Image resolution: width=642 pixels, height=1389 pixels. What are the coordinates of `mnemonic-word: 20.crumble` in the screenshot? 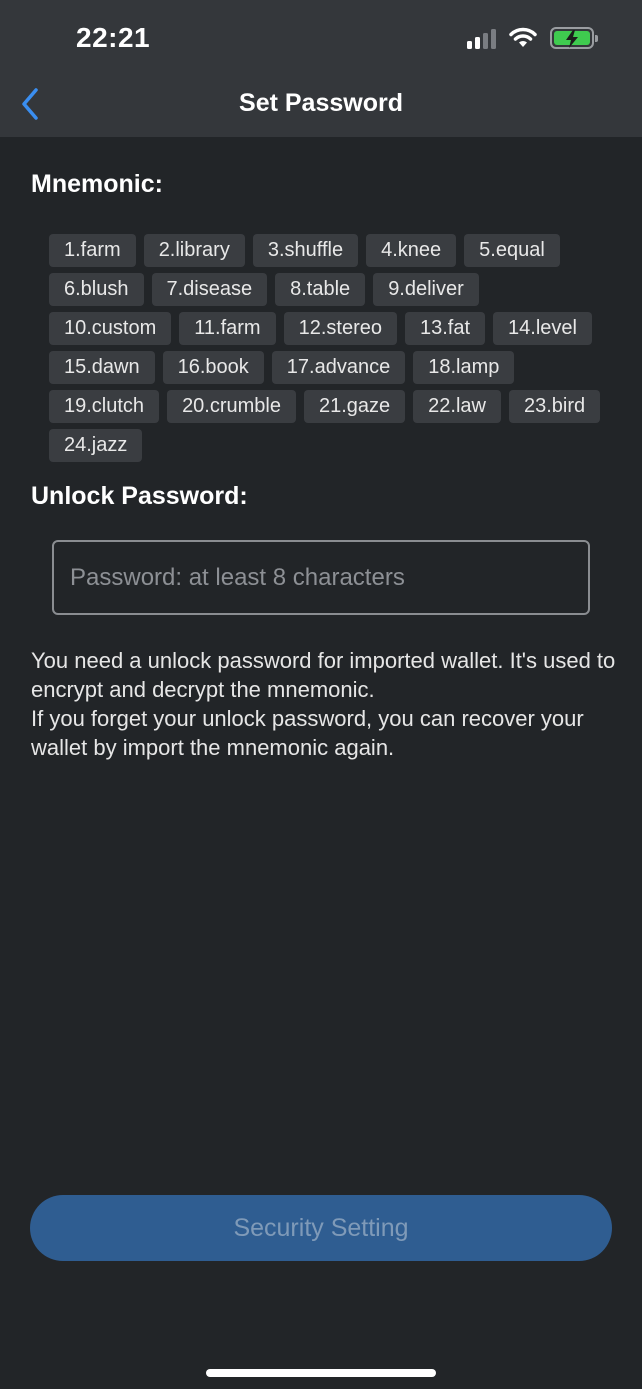 It's located at (231, 406).